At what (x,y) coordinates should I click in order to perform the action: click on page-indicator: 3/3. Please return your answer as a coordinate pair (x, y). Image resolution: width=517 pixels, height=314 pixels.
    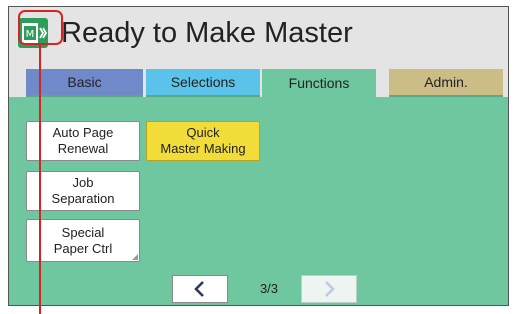
    Looking at the image, I should click on (269, 288).